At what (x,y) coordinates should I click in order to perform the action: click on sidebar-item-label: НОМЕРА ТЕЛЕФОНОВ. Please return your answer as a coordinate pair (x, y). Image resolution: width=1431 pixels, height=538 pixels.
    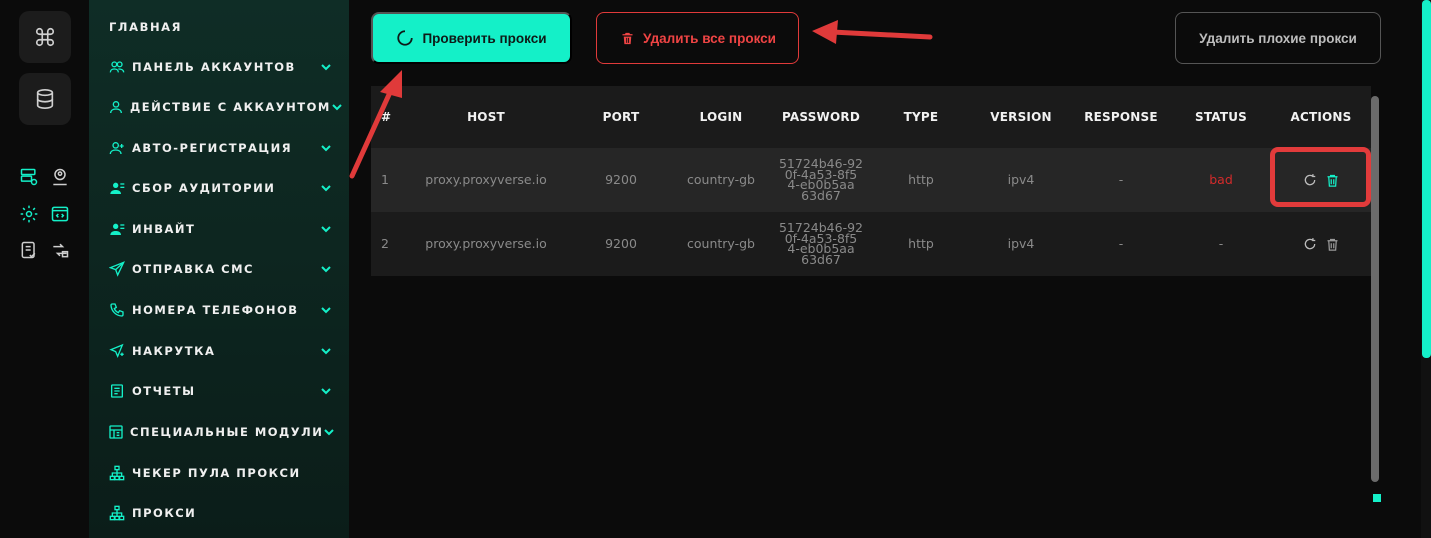
    Looking at the image, I should click on (215, 310).